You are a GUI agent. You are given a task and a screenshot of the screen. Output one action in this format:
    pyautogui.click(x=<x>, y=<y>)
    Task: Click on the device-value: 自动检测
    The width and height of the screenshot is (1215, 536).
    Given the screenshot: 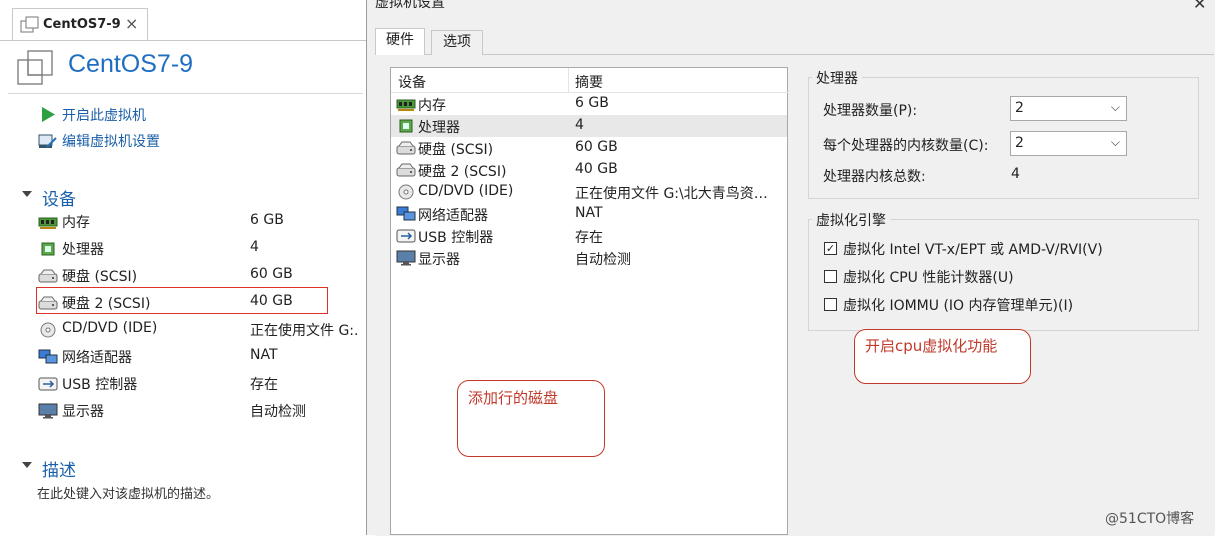 What is the action you would take?
    pyautogui.click(x=278, y=412)
    